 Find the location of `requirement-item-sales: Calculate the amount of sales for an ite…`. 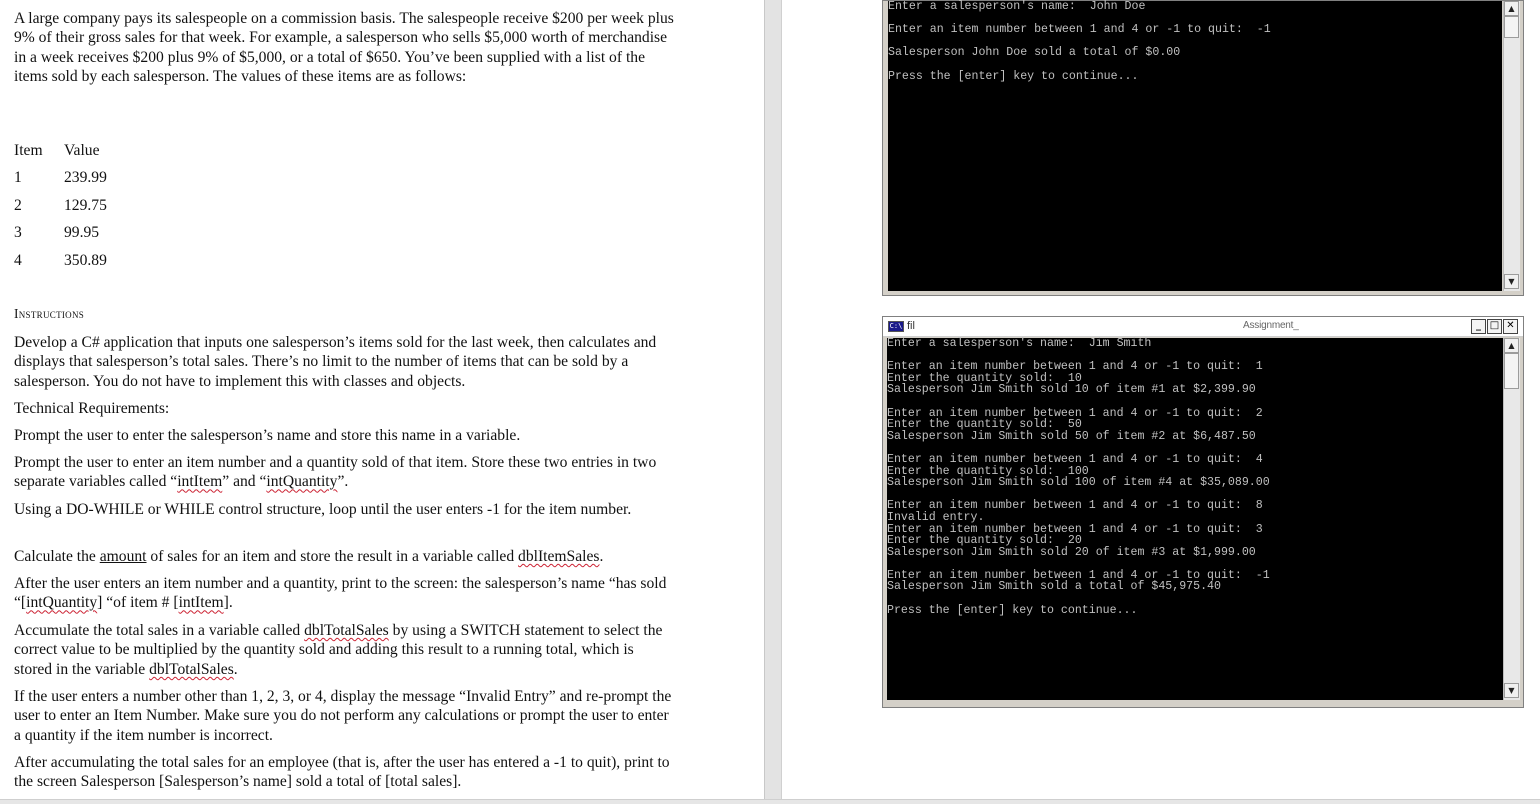

requirement-item-sales: Calculate the amount of sales for an ite… is located at coordinates (309, 556).